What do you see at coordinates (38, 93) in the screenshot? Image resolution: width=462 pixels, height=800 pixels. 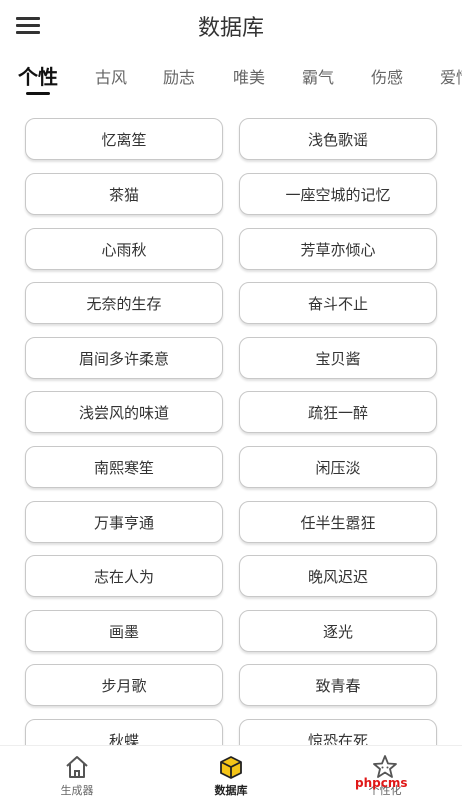 I see `active-tab-indicator` at bounding box center [38, 93].